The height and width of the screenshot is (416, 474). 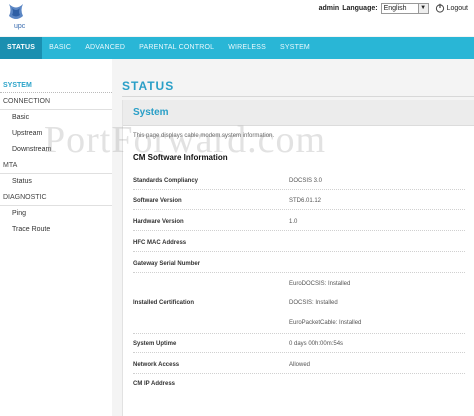 I want to click on page-title: STATUS, so click(x=148, y=86).